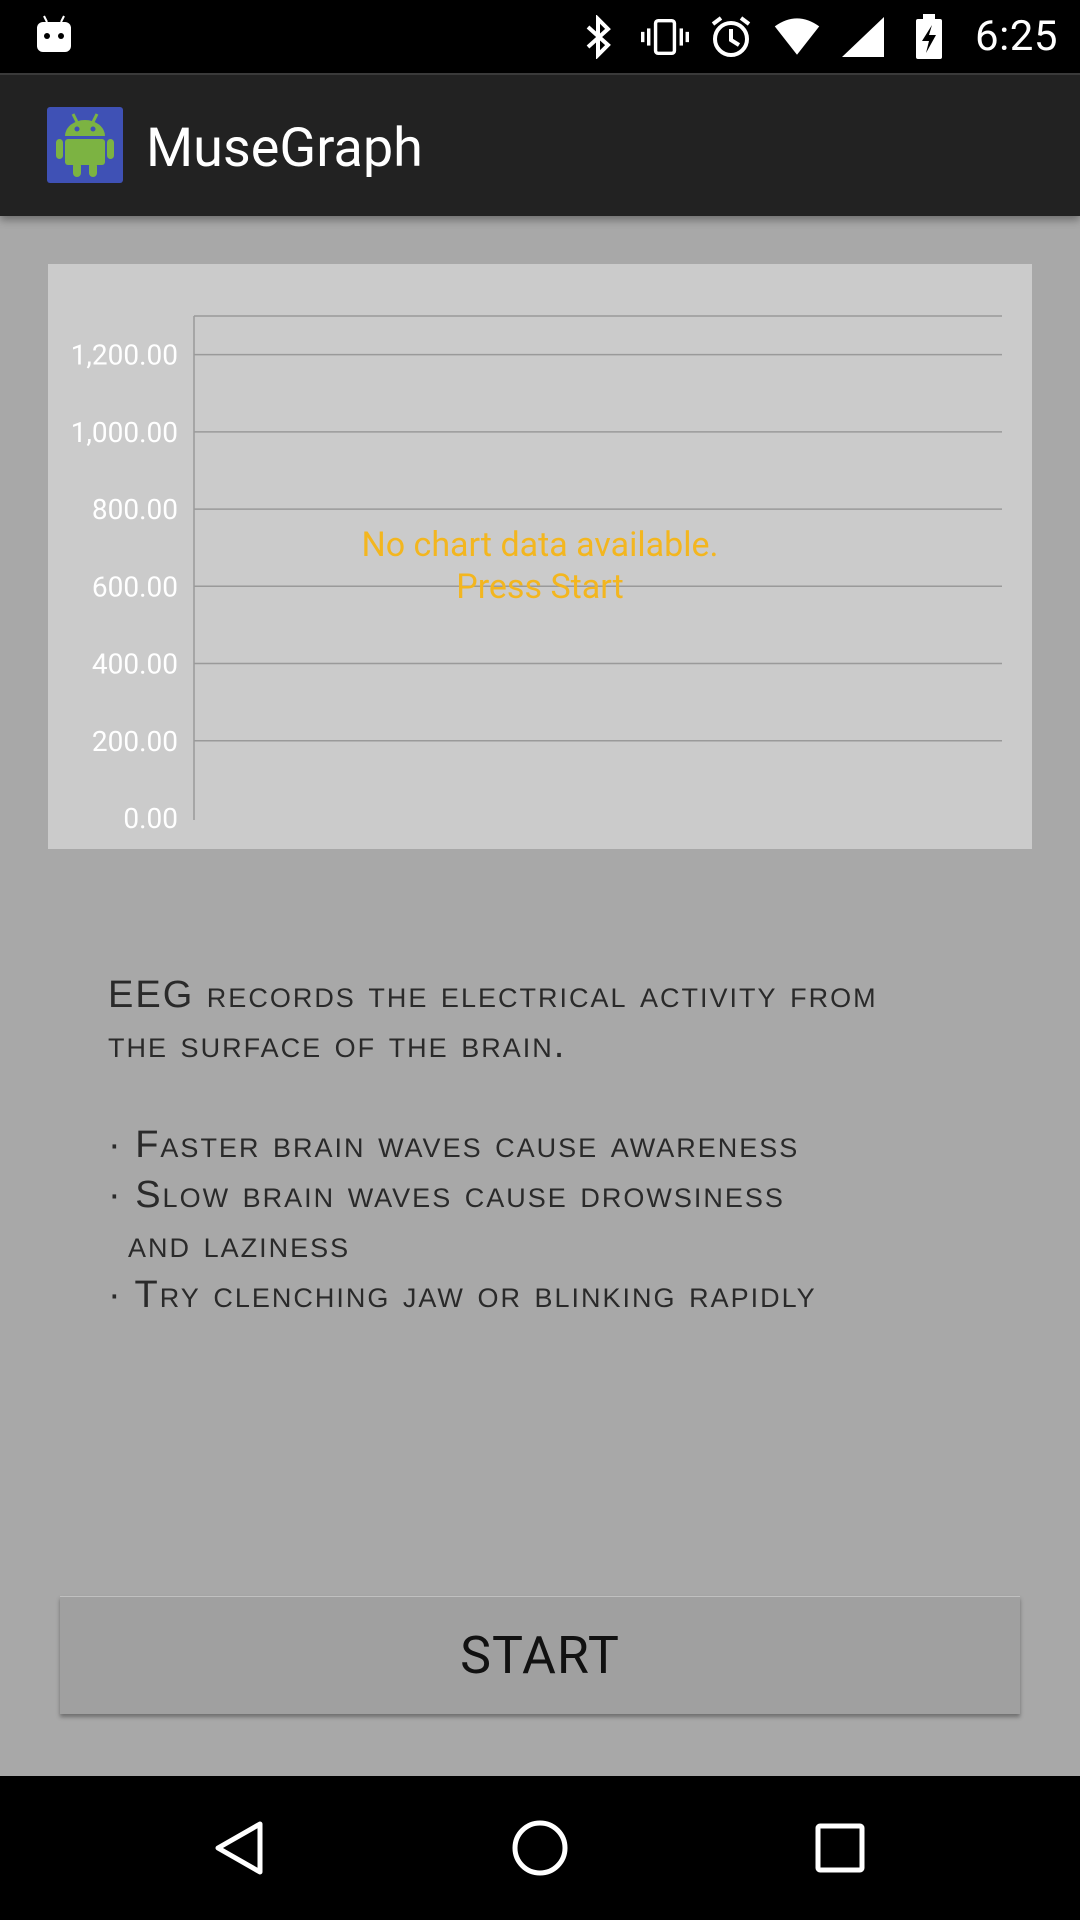 The image size is (1080, 1920). I want to click on y-tick-label: 800.00, so click(135, 509).